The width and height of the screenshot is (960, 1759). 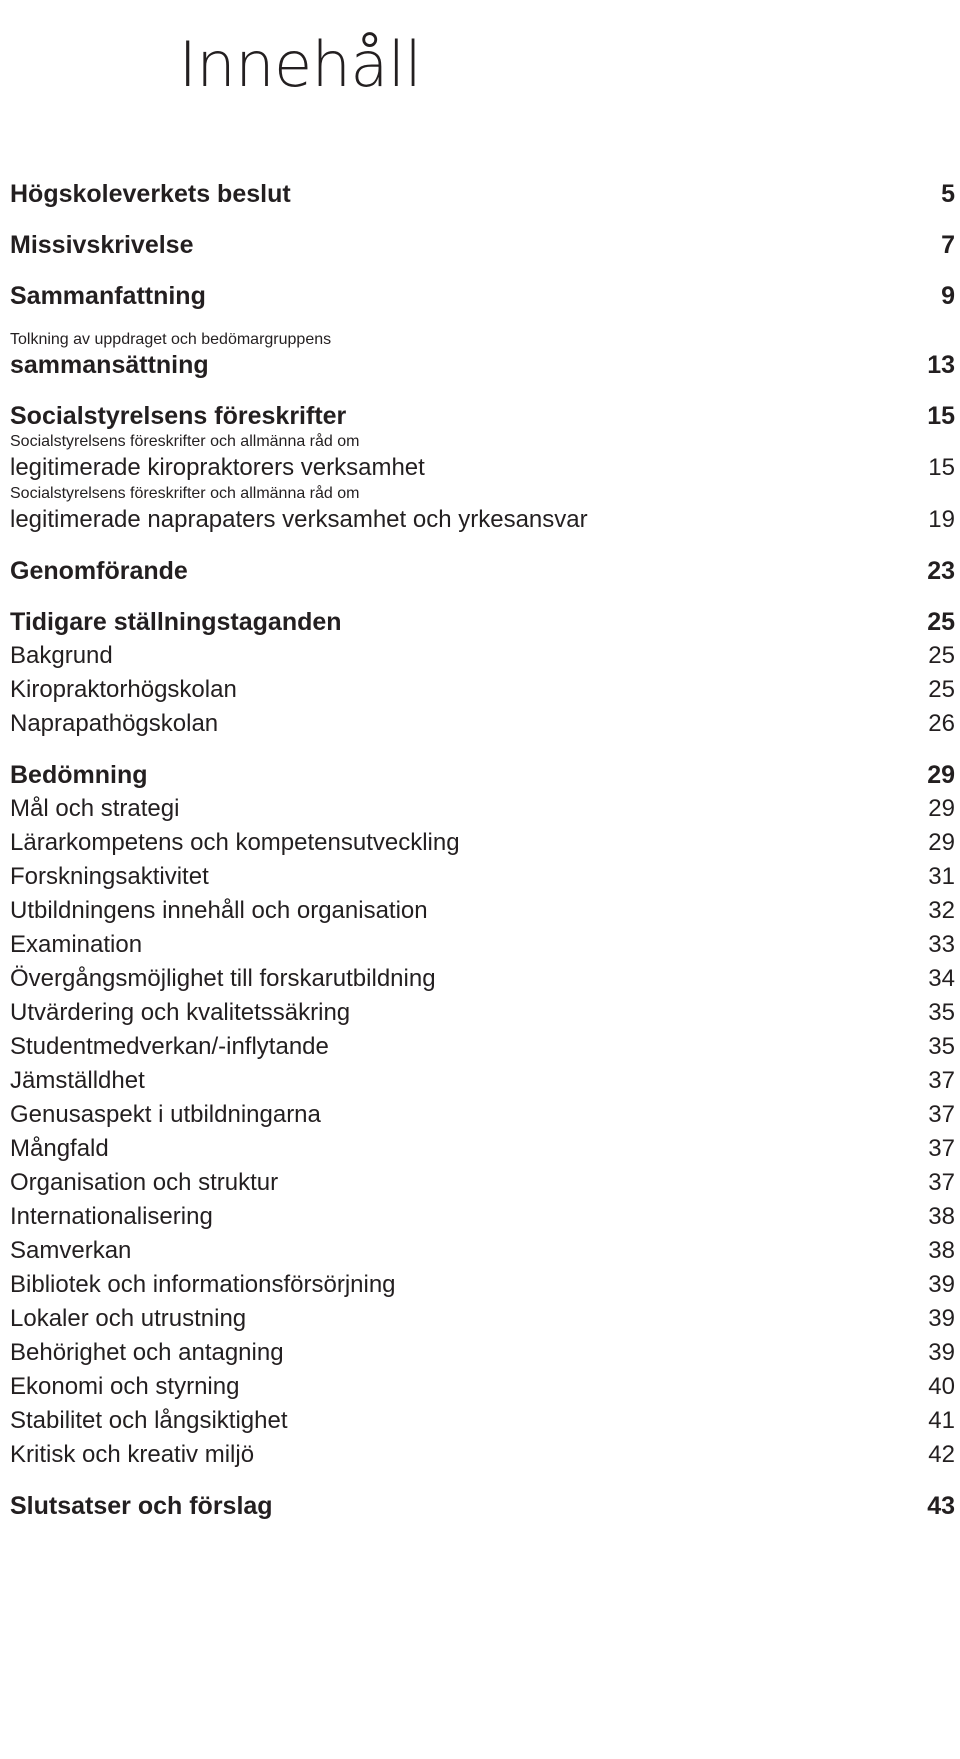 I want to click on toc-entry: Lokaler och utrustning 39, so click(x=482, y=1319).